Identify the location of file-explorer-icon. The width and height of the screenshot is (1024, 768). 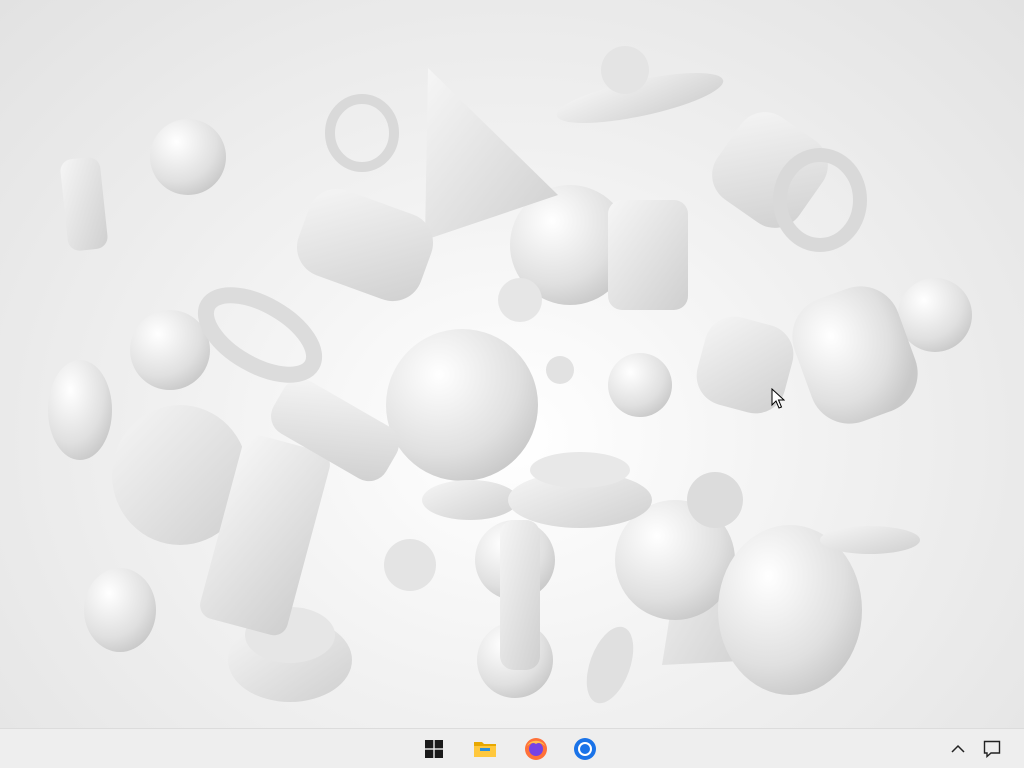
(485, 749).